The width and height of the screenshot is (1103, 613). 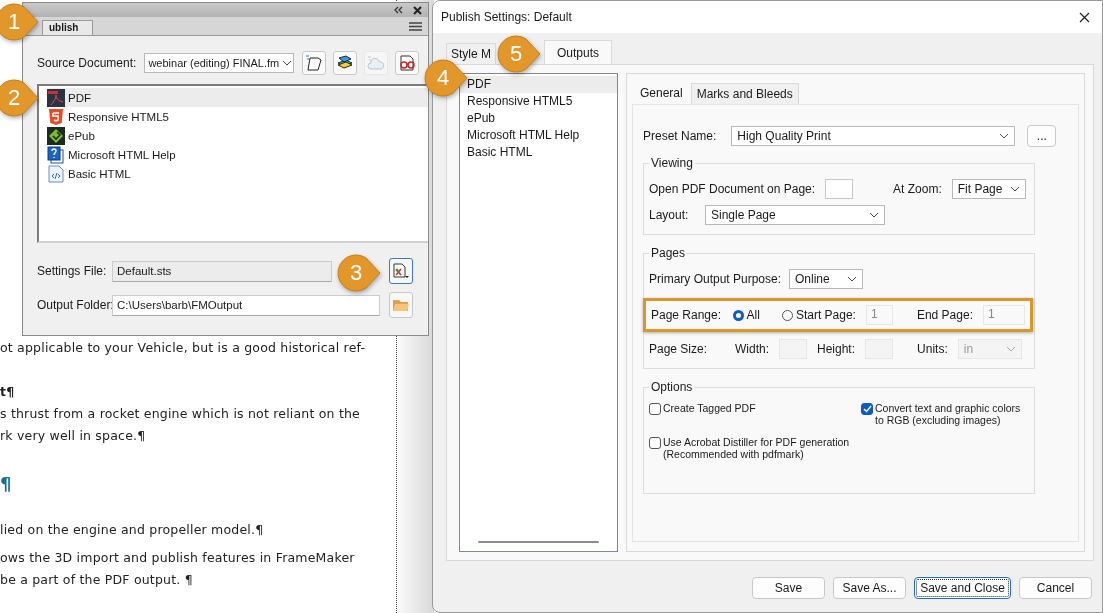 I want to click on file-caret-icon, so click(x=401, y=271).